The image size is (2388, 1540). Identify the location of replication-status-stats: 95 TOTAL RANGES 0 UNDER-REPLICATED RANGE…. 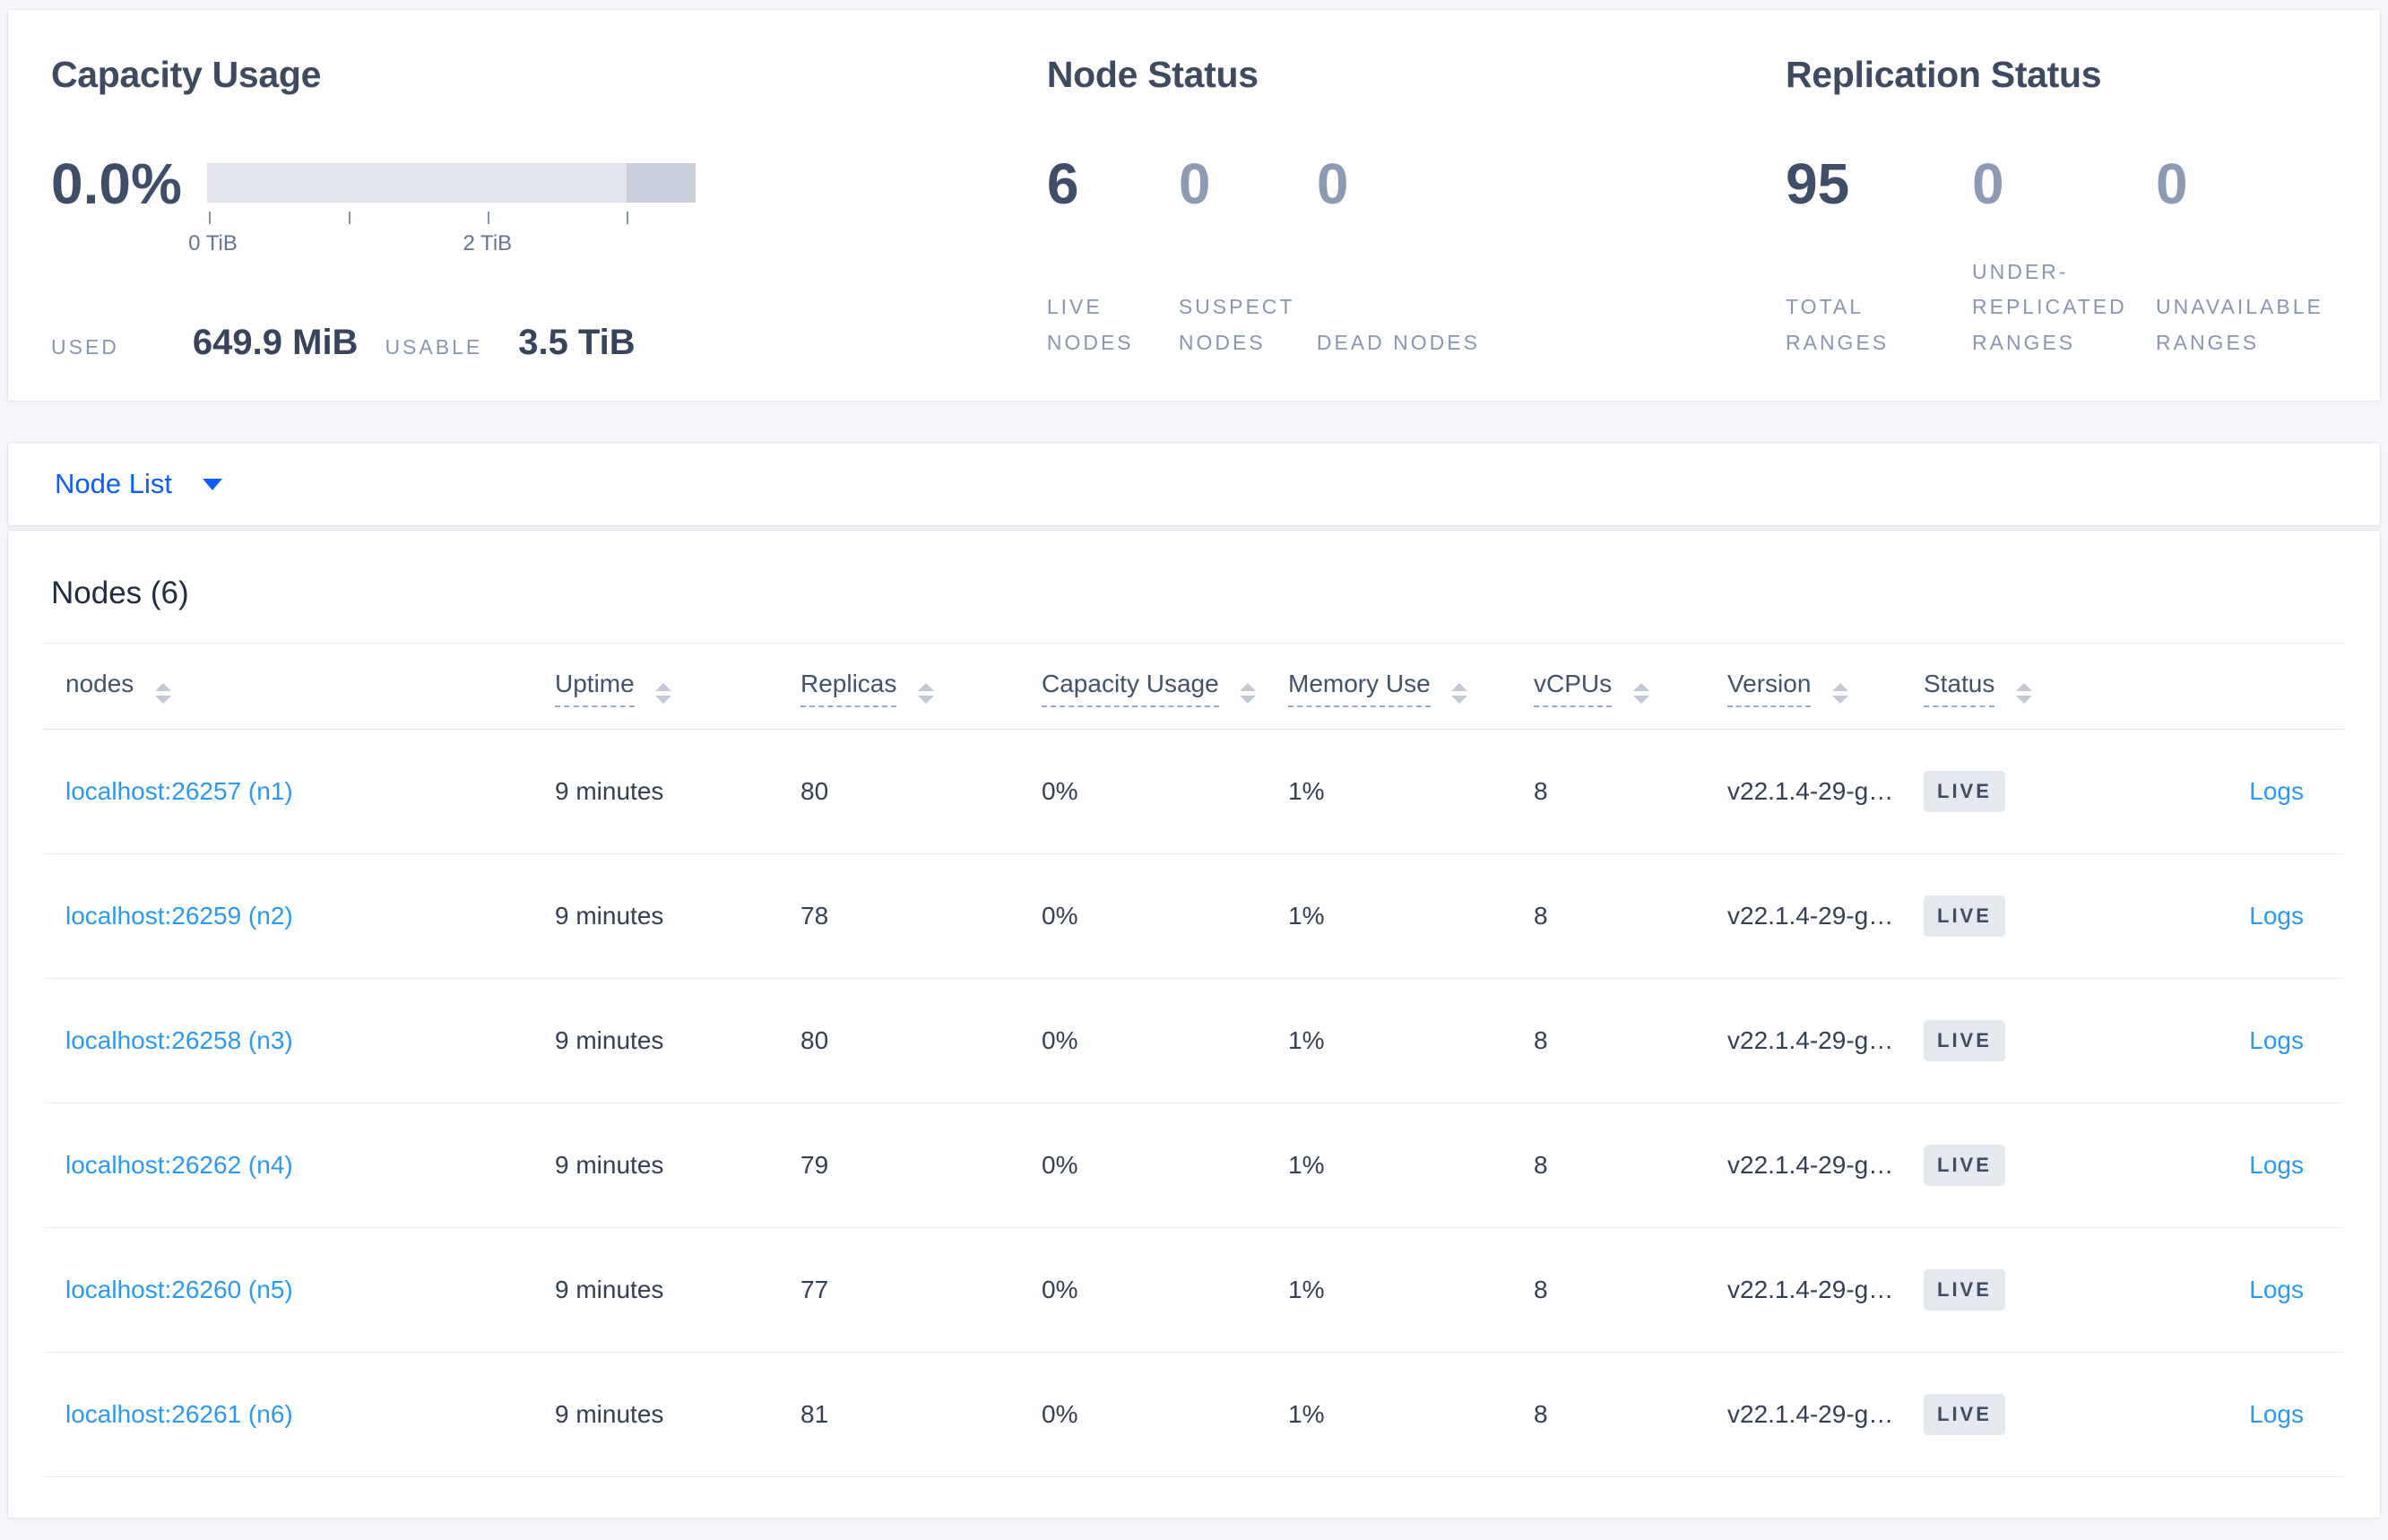
(2083, 257).